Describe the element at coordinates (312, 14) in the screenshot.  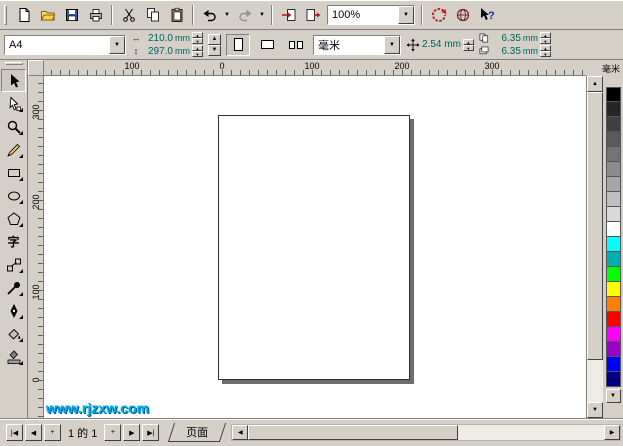
I see `export-button` at that location.